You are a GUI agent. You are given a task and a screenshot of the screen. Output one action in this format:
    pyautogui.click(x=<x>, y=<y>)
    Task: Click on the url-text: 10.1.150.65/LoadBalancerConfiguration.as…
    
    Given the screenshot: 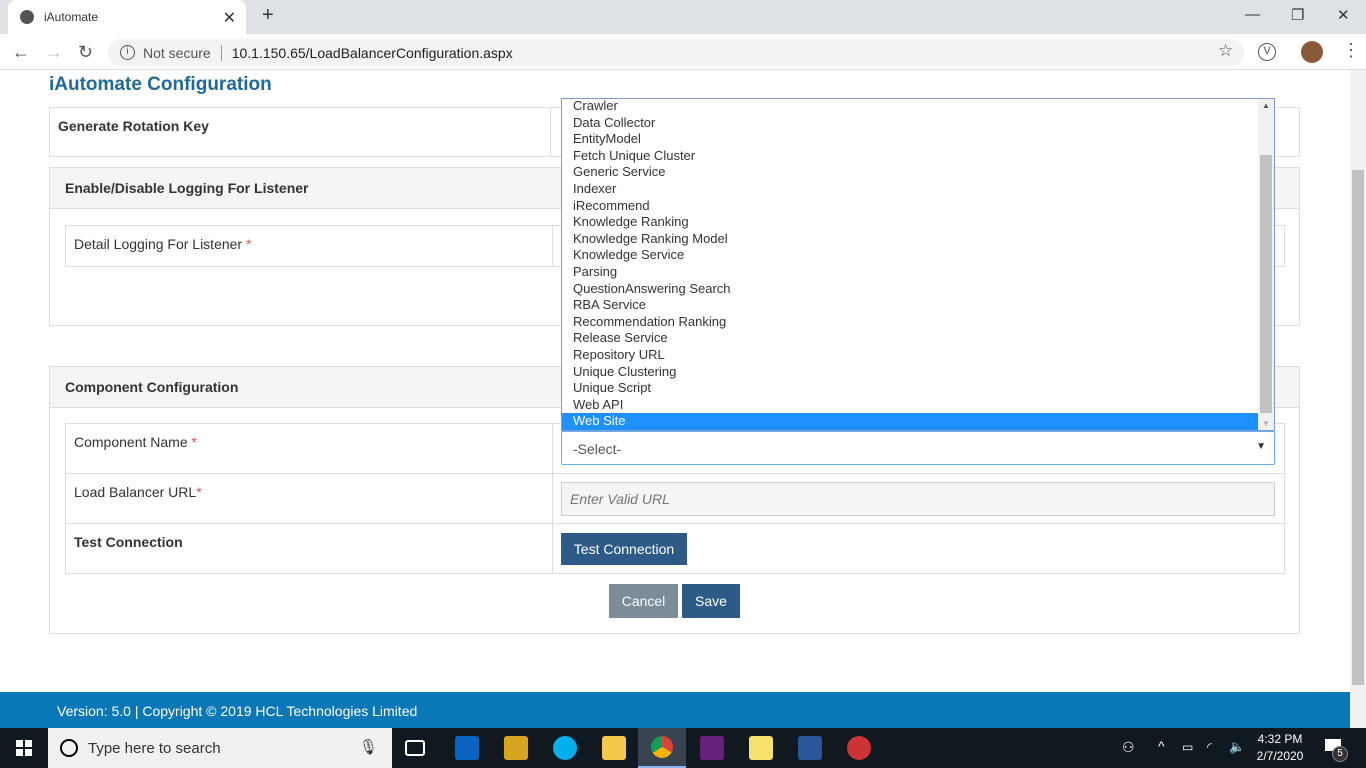 What is the action you would take?
    pyautogui.click(x=372, y=52)
    